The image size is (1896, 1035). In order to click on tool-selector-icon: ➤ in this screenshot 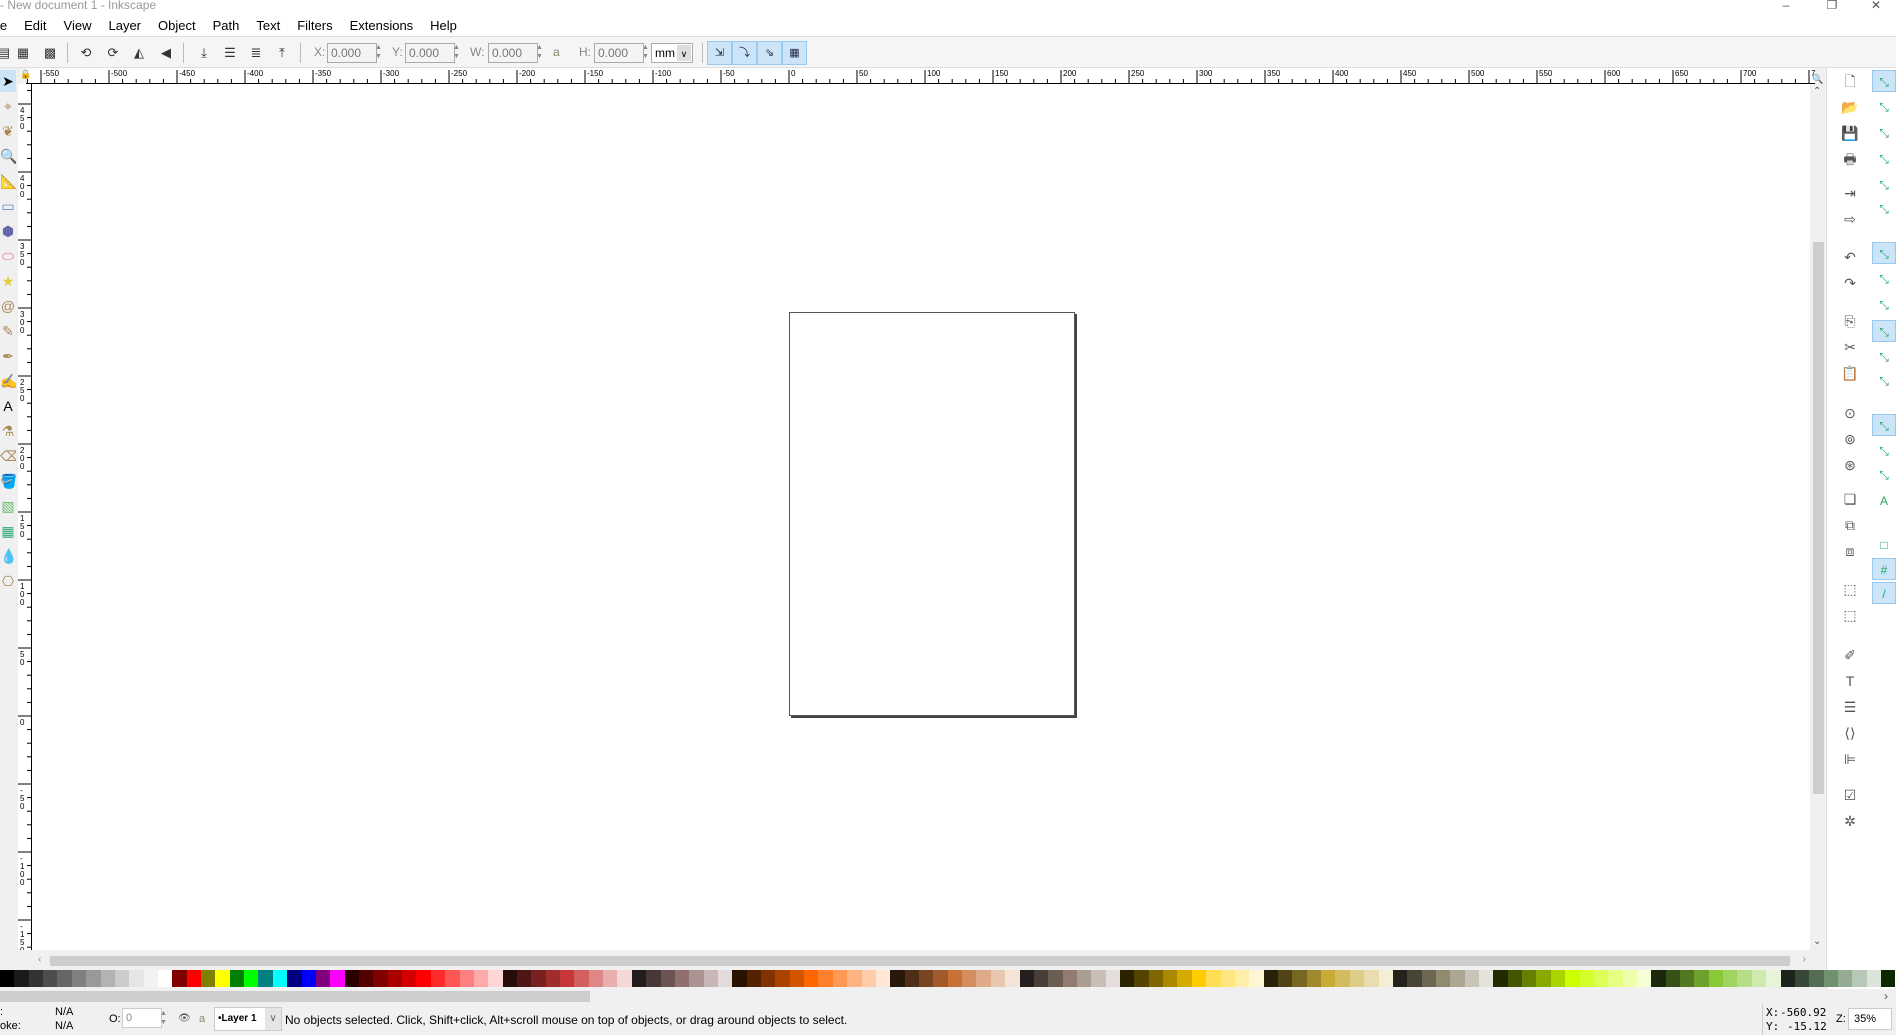, I will do `click(8, 81)`.